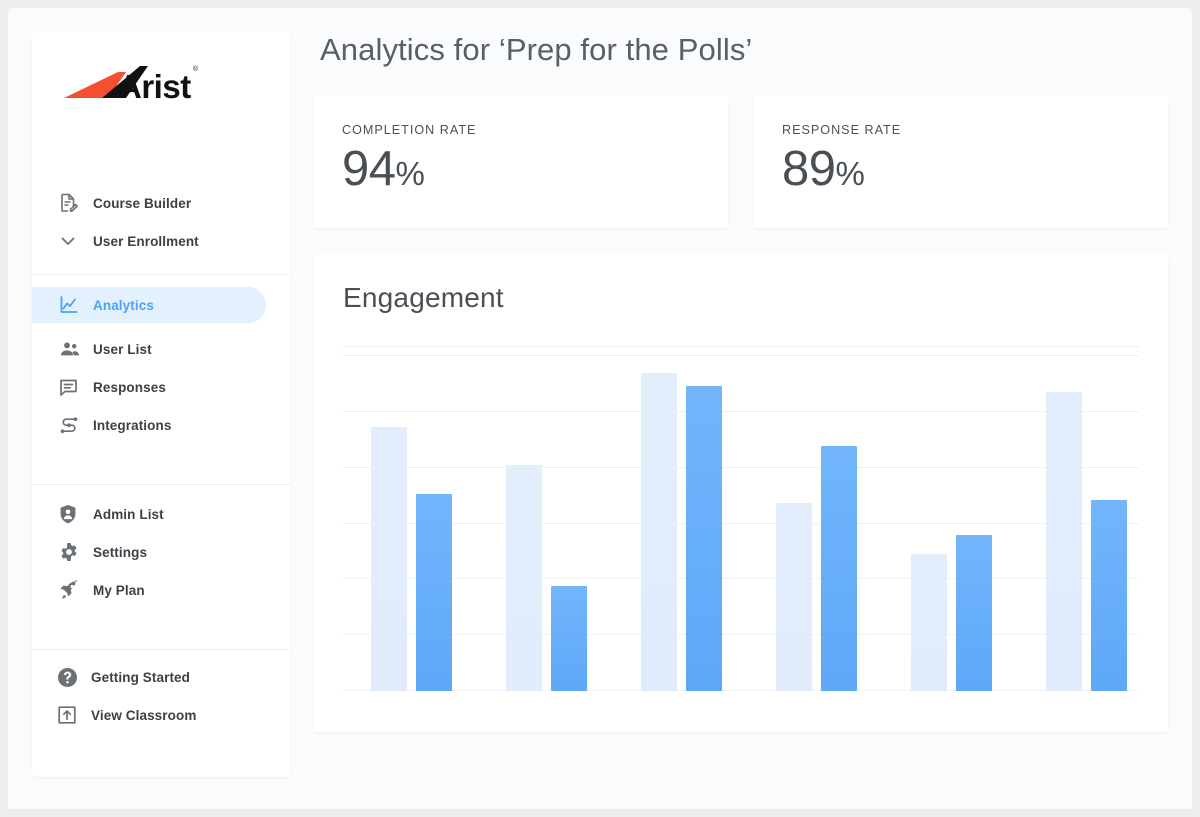 Image resolution: width=1200 pixels, height=817 pixels. I want to click on sidebar-item-getting-started: Getting Started, so click(161, 677).